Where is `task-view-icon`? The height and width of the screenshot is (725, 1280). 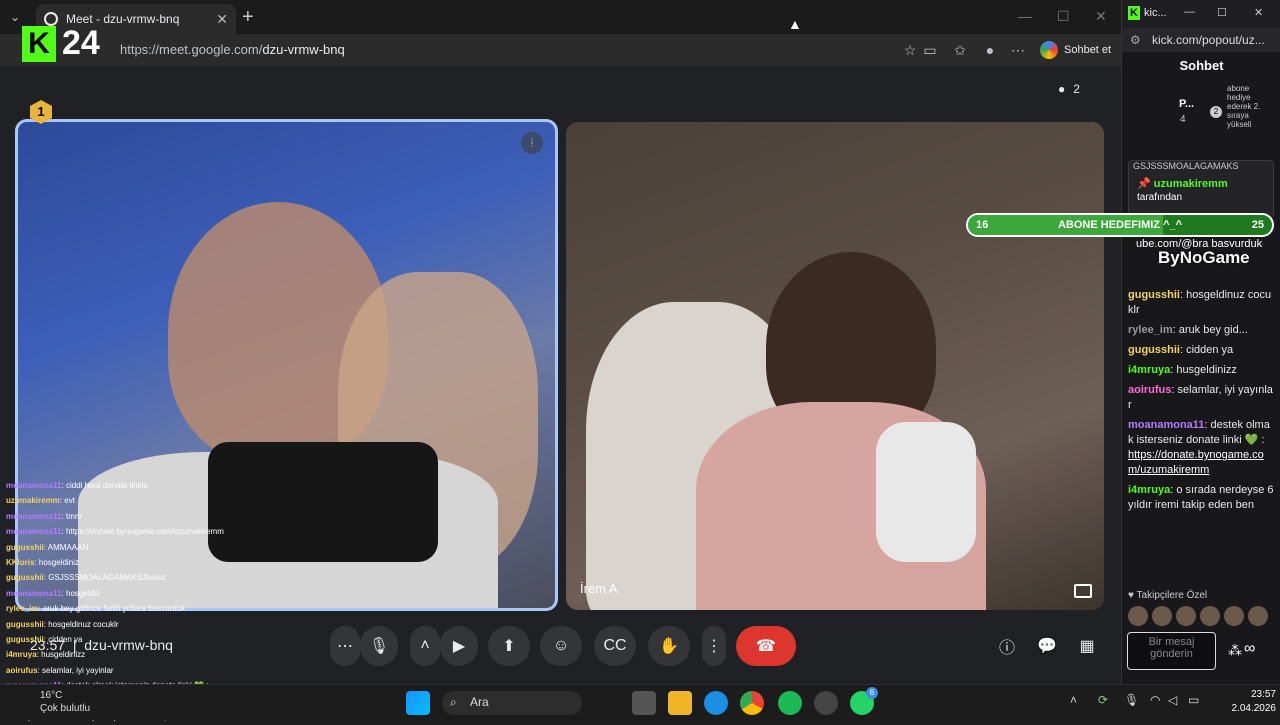 task-view-icon is located at coordinates (644, 703).